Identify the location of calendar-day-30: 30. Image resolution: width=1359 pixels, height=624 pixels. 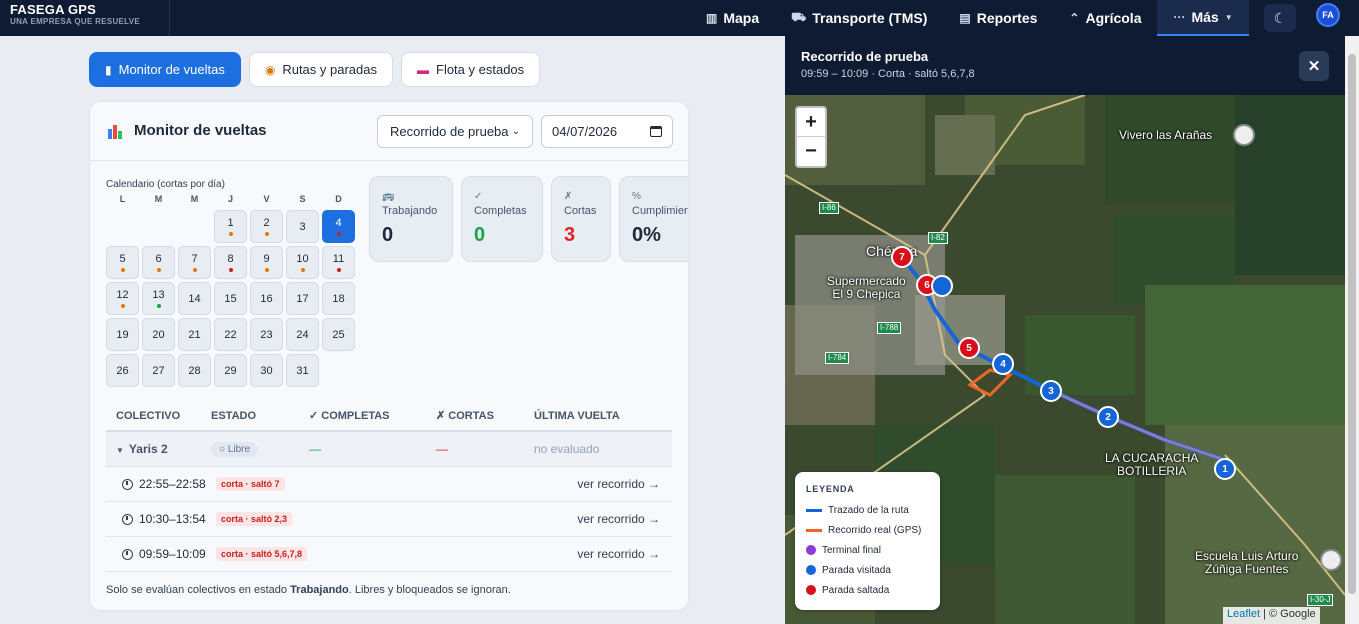
(266, 370).